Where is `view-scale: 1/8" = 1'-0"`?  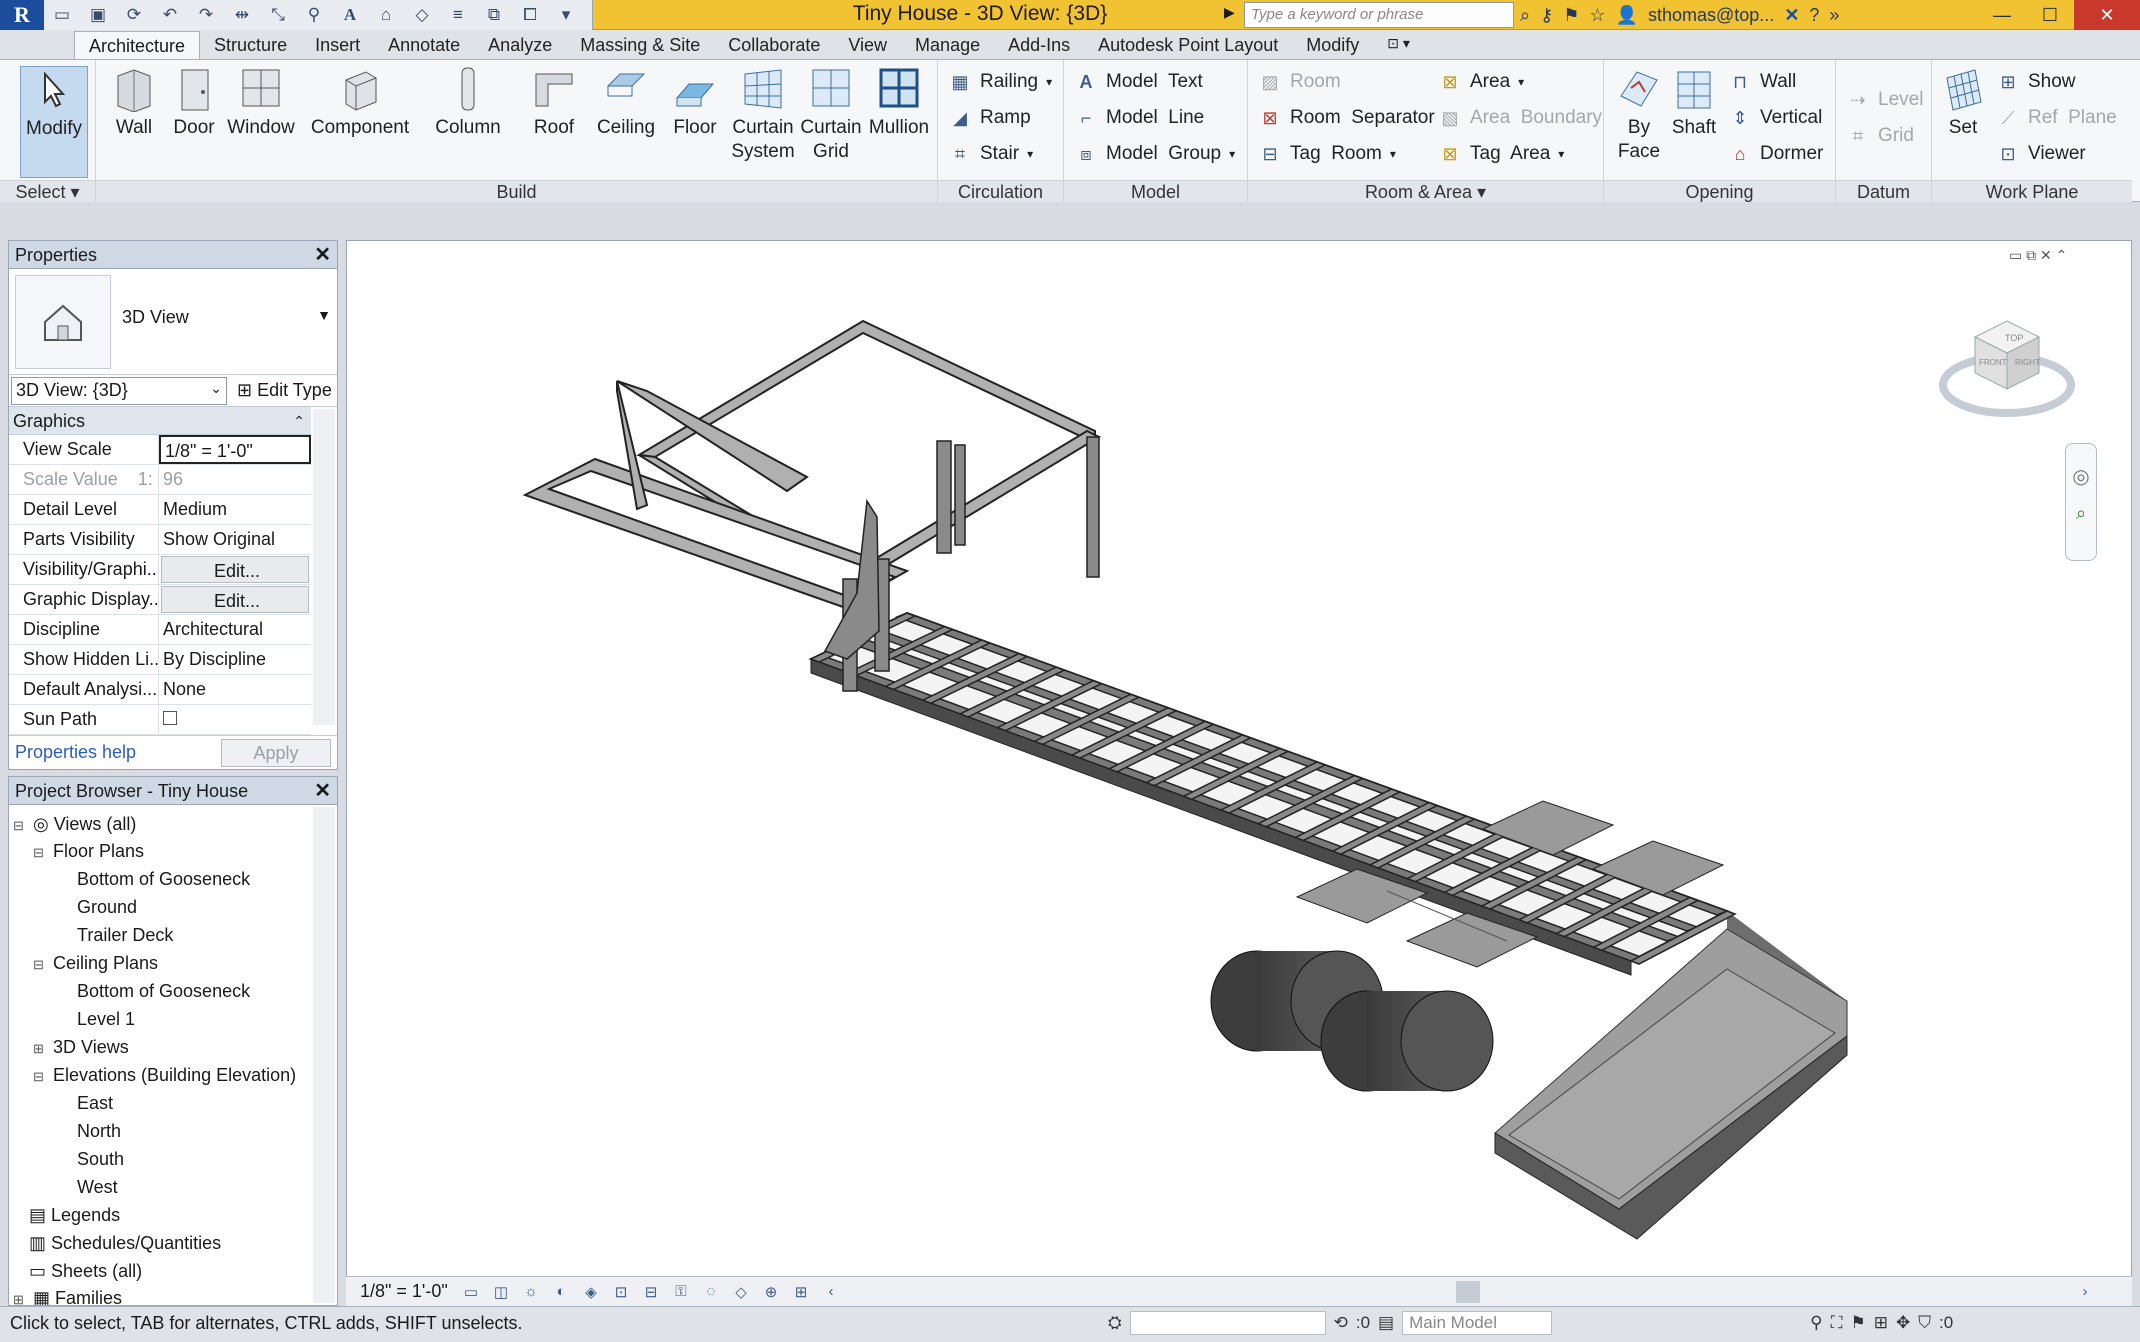
view-scale: 1/8" = 1'-0" is located at coordinates (401, 1291).